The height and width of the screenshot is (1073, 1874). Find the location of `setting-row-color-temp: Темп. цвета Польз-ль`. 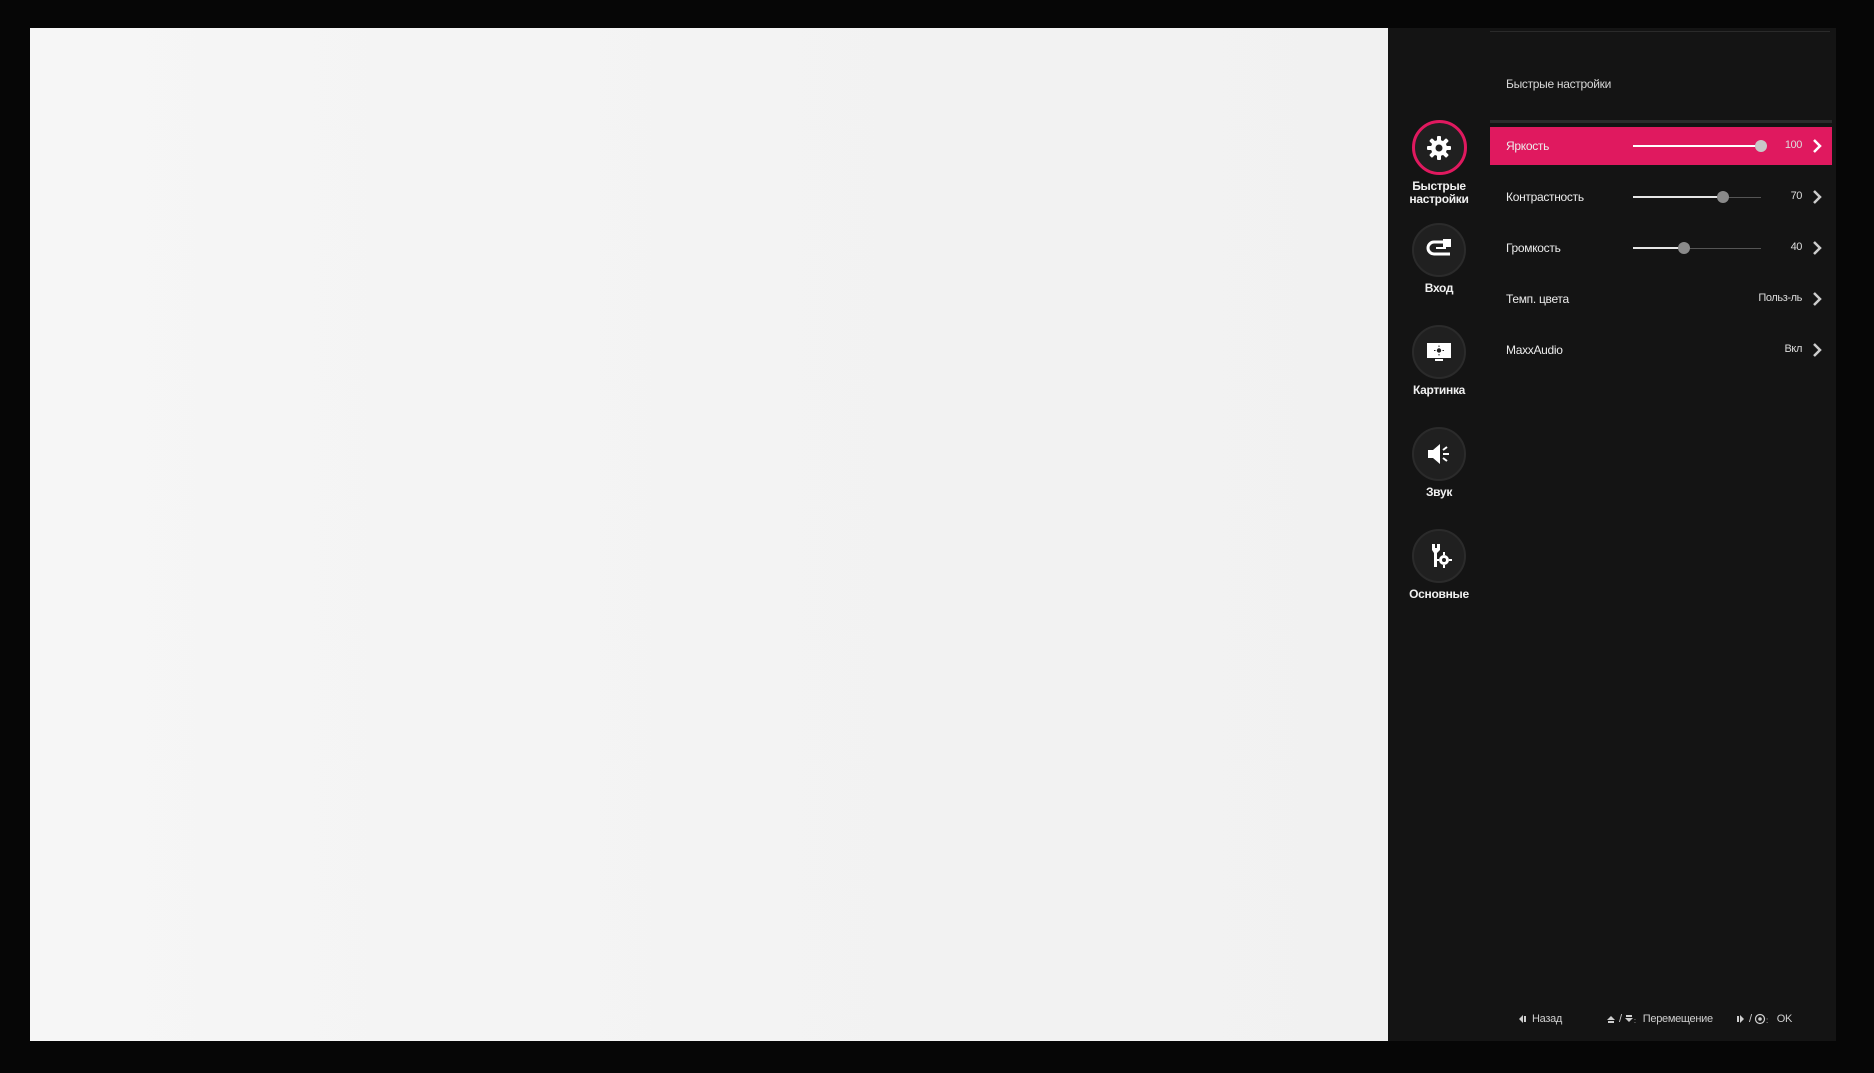

setting-row-color-temp: Темп. цвета Польз-ль is located at coordinates (1661, 299).